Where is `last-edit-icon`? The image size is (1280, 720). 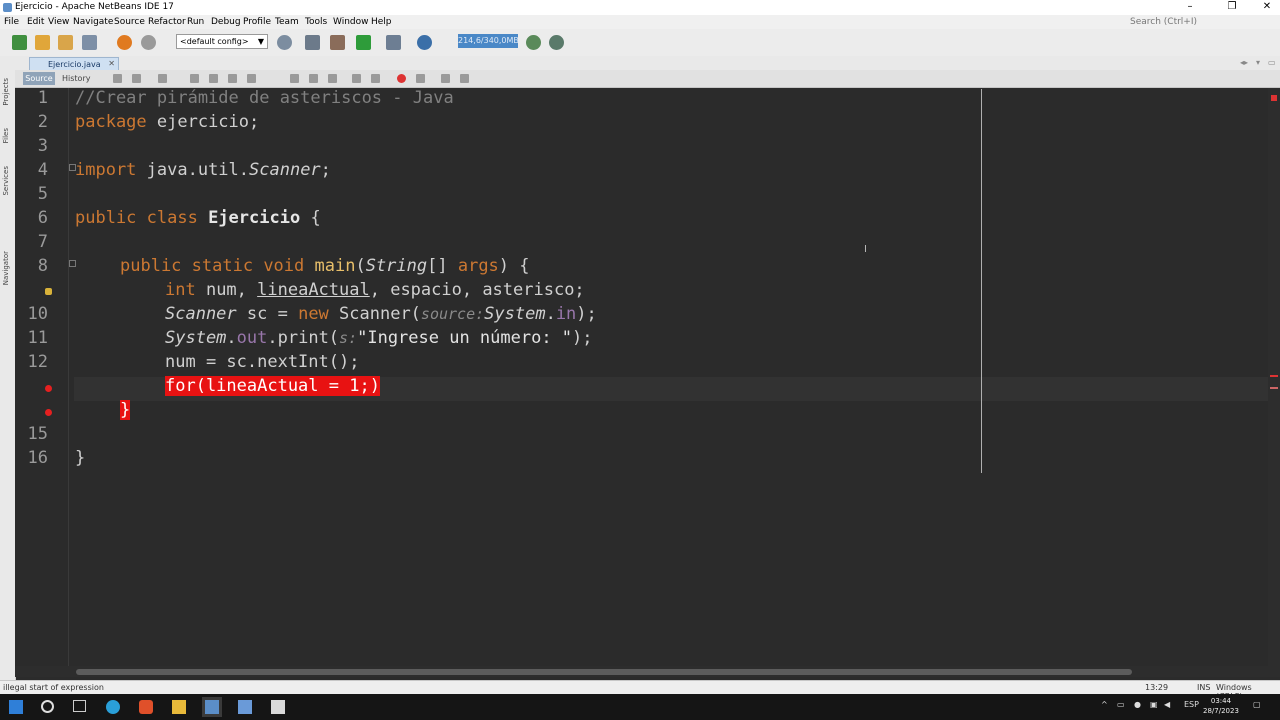
last-edit-icon is located at coordinates (117, 78).